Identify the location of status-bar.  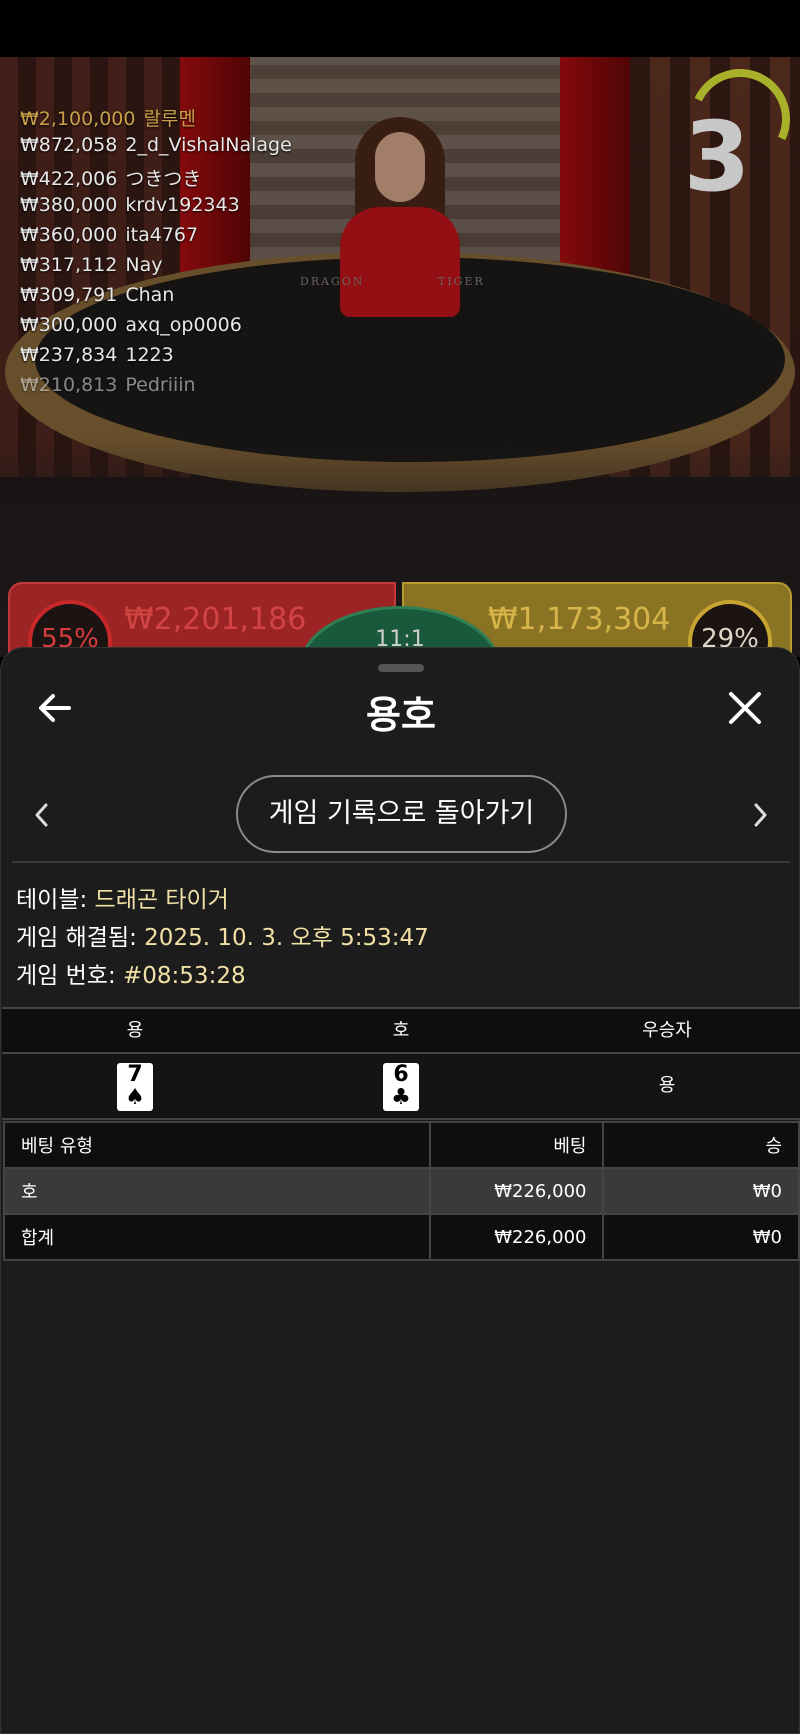
(400, 28).